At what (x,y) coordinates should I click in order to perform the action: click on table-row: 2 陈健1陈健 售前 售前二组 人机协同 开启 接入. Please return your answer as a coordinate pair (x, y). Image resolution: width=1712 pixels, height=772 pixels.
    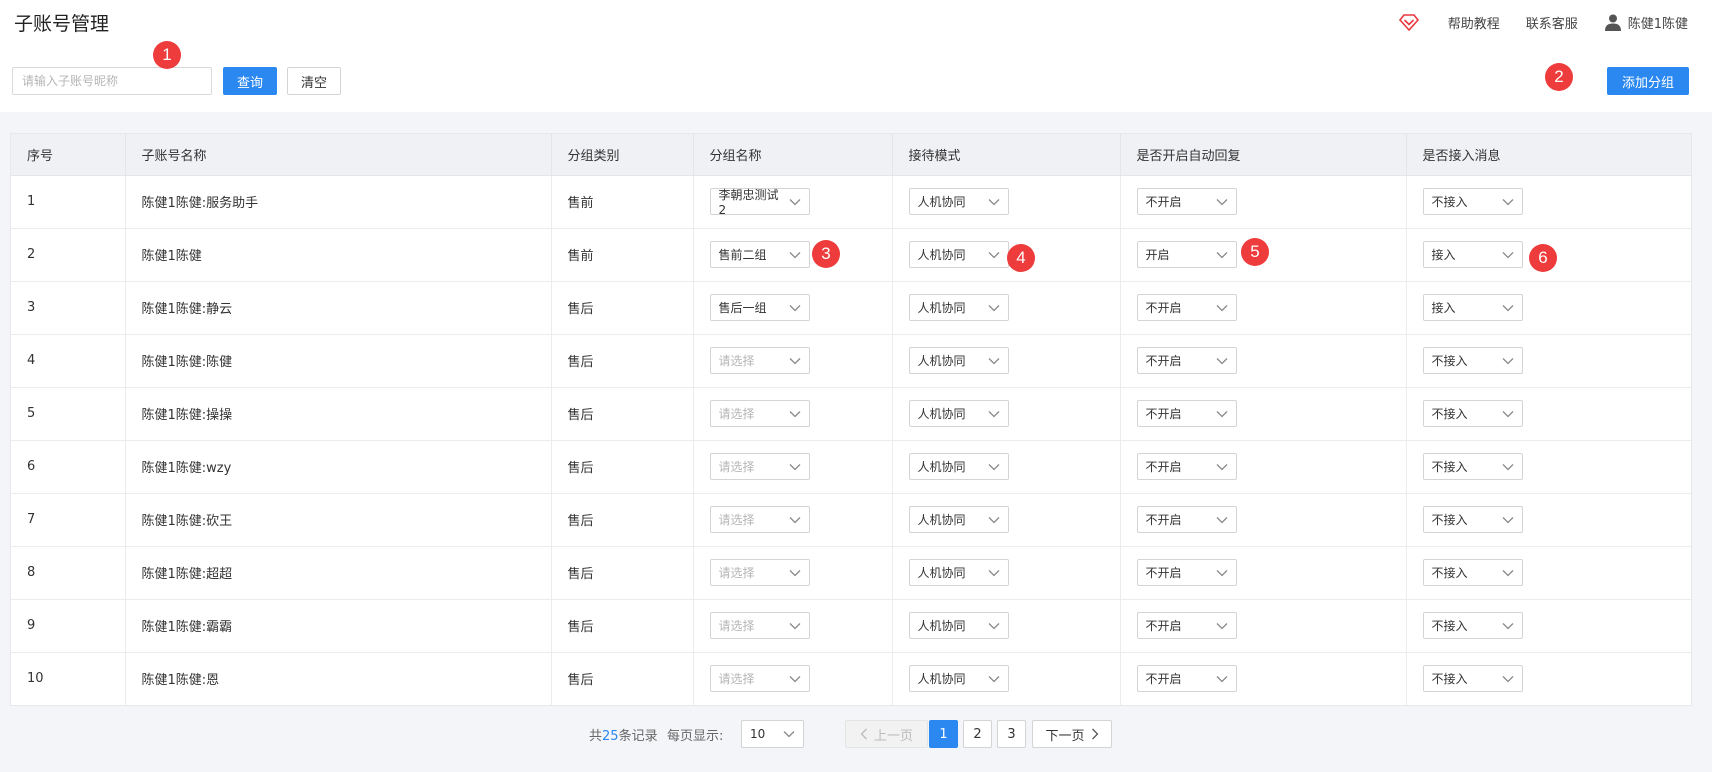
    Looking at the image, I should click on (851, 255).